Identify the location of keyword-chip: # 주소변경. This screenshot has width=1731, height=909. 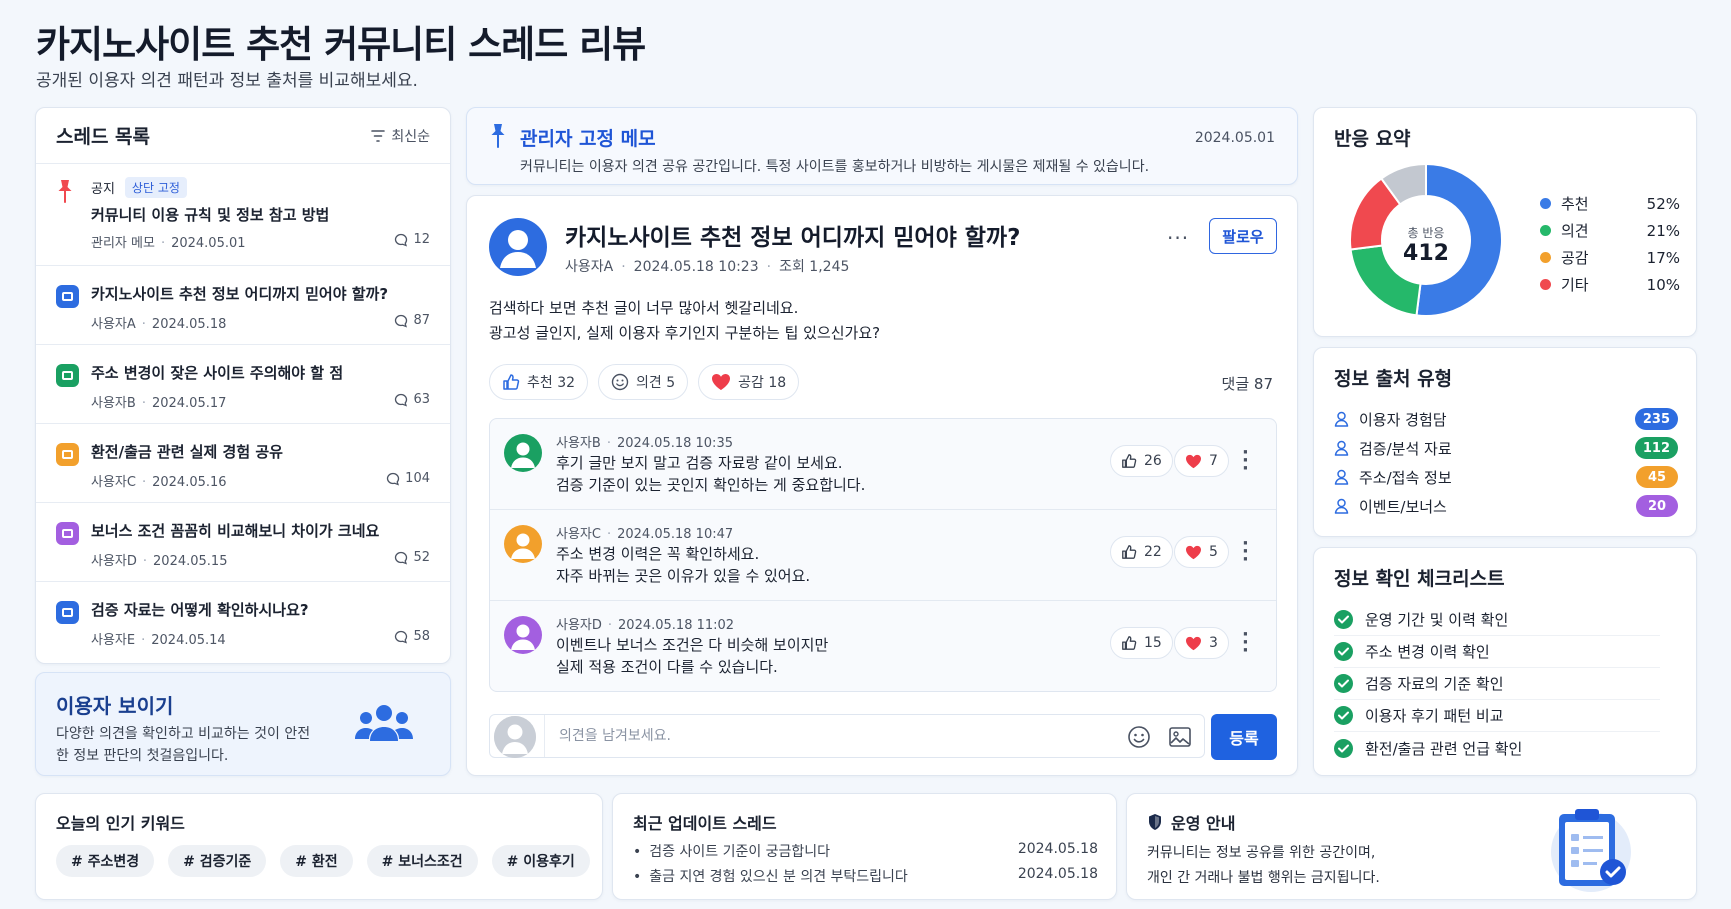
(105, 861).